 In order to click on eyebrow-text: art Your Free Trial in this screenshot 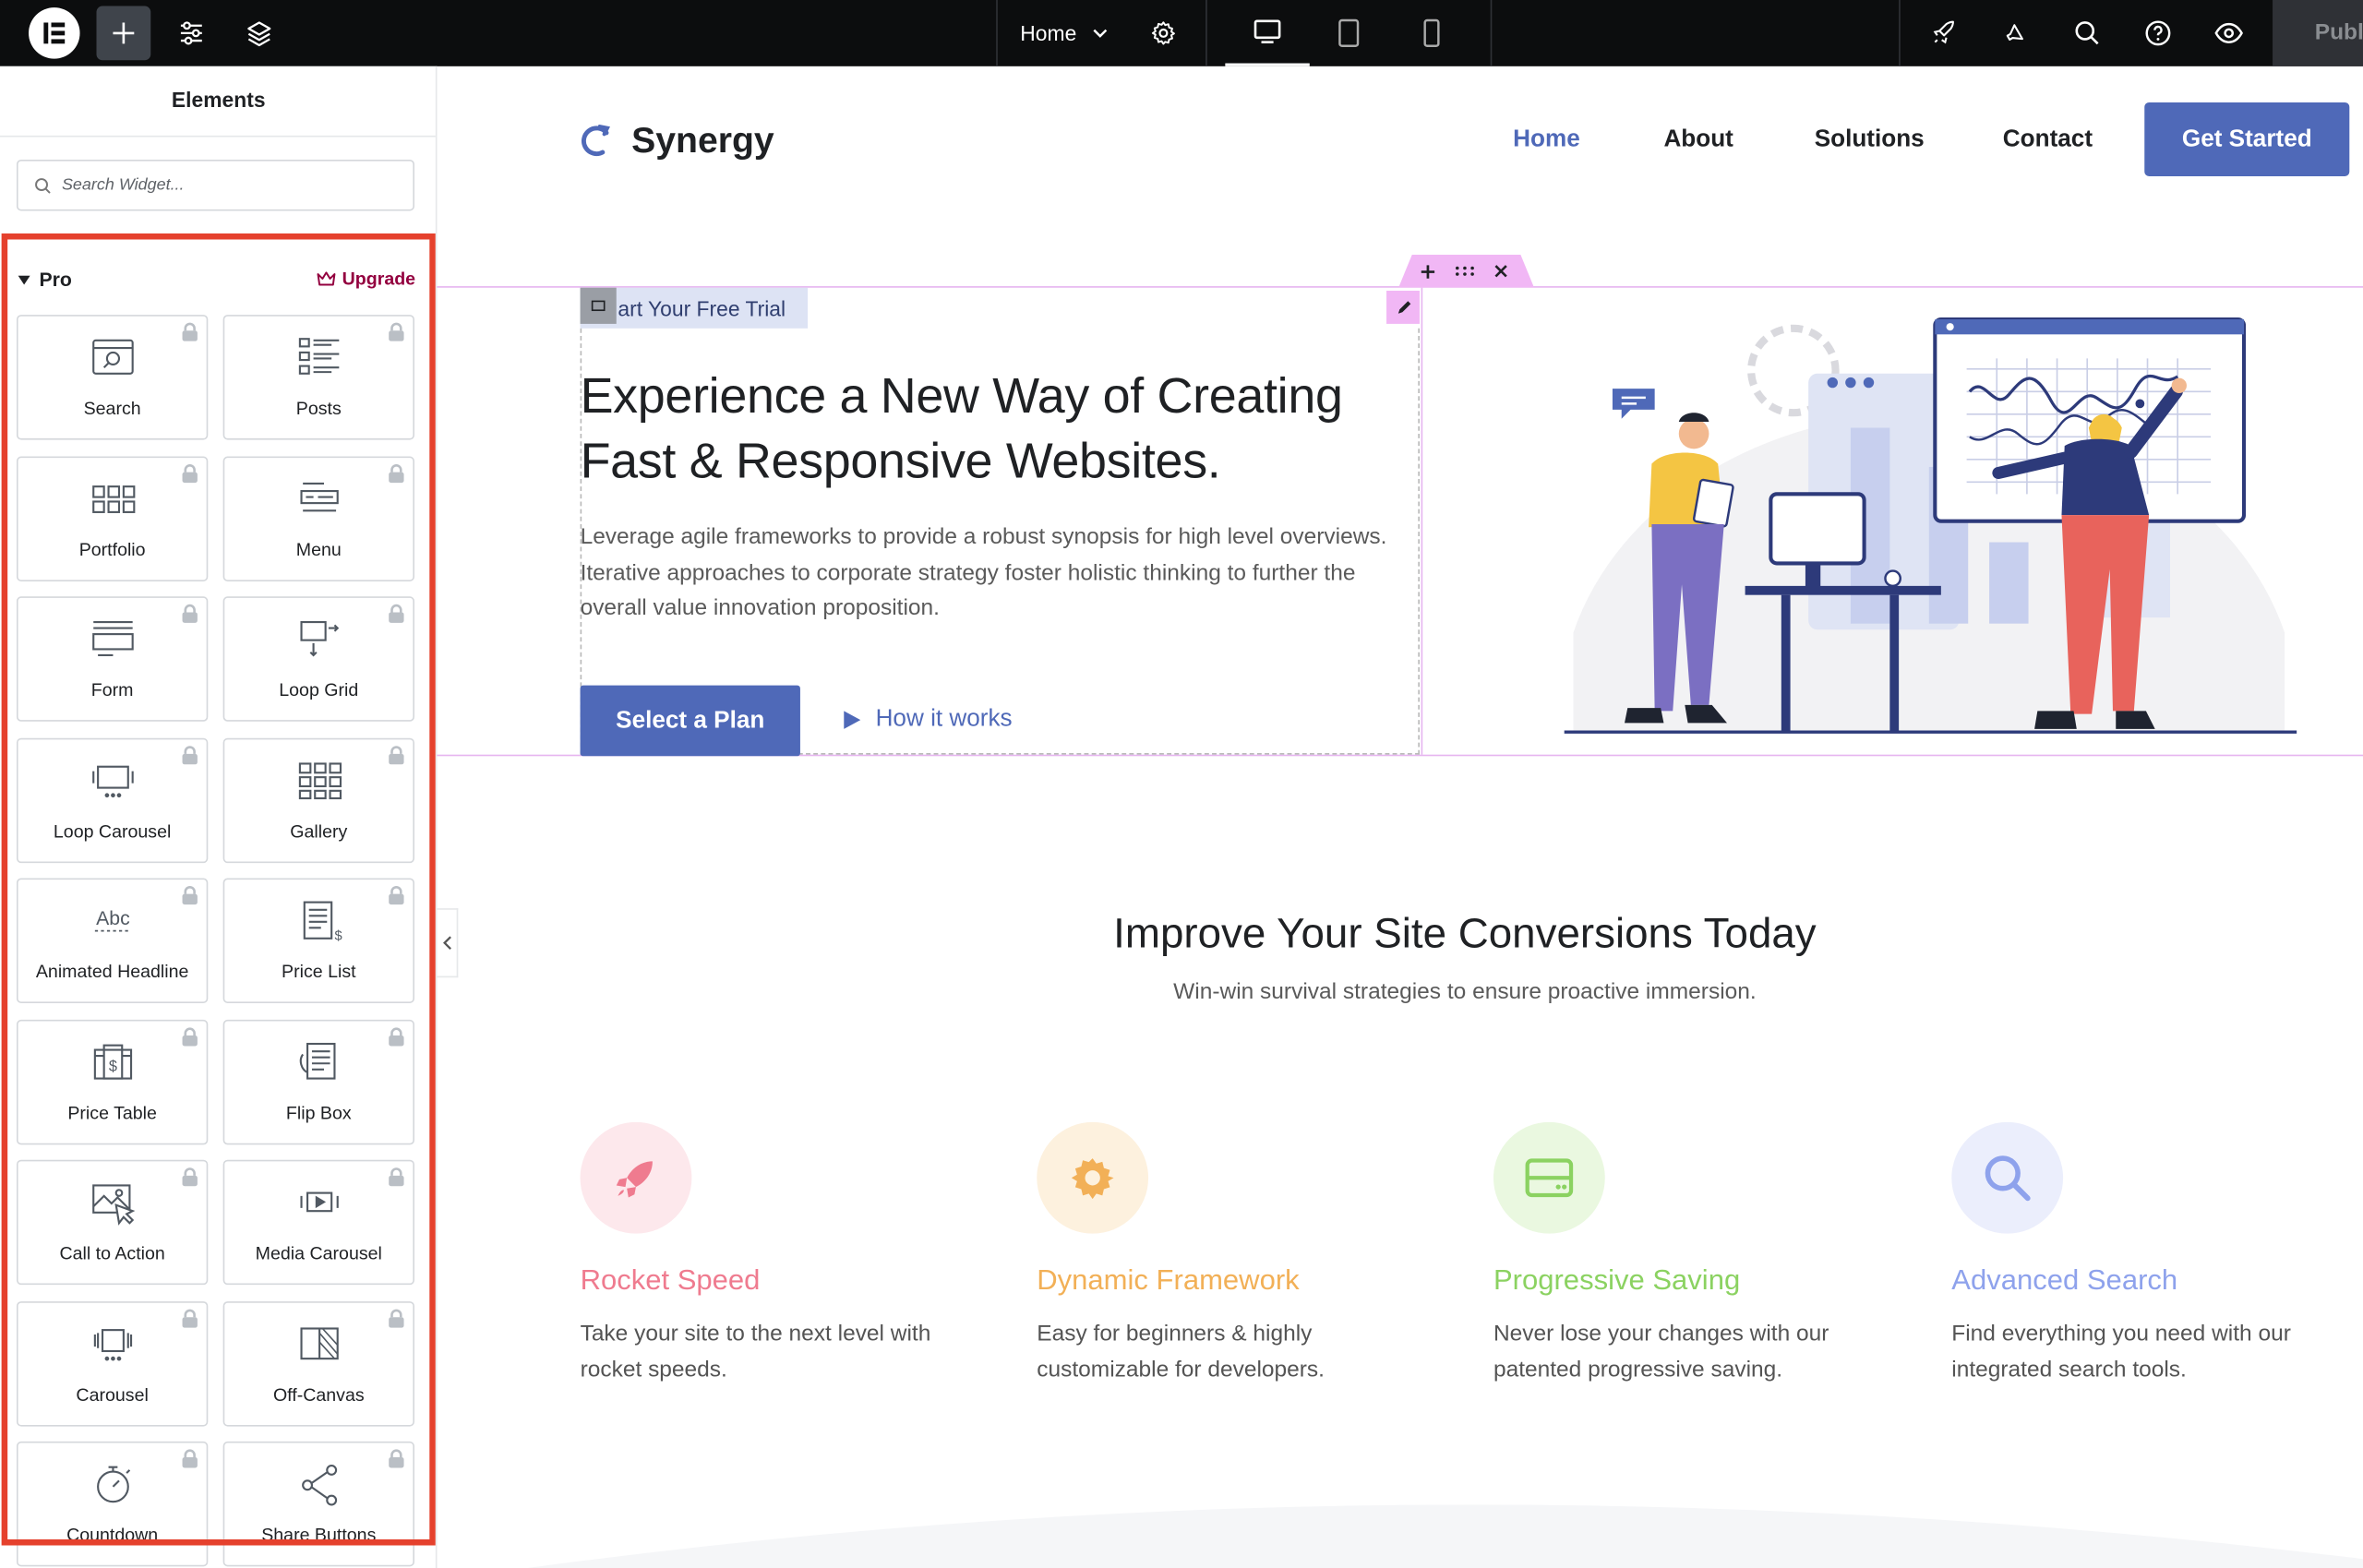, I will do `click(702, 309)`.